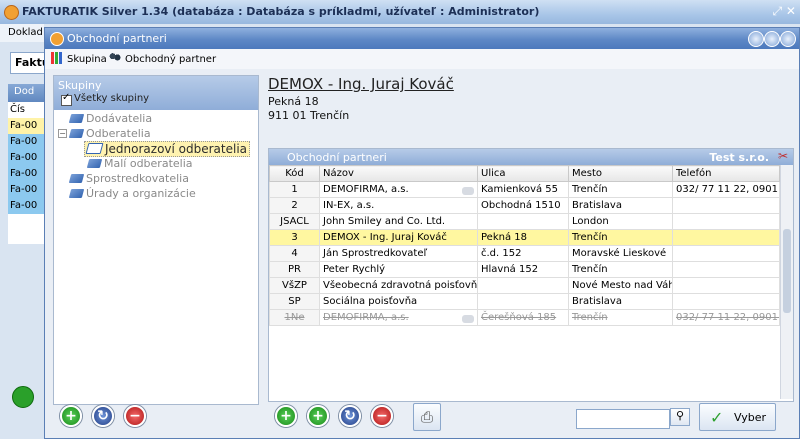  What do you see at coordinates (772, 39) in the screenshot?
I see `maximize-icon` at bounding box center [772, 39].